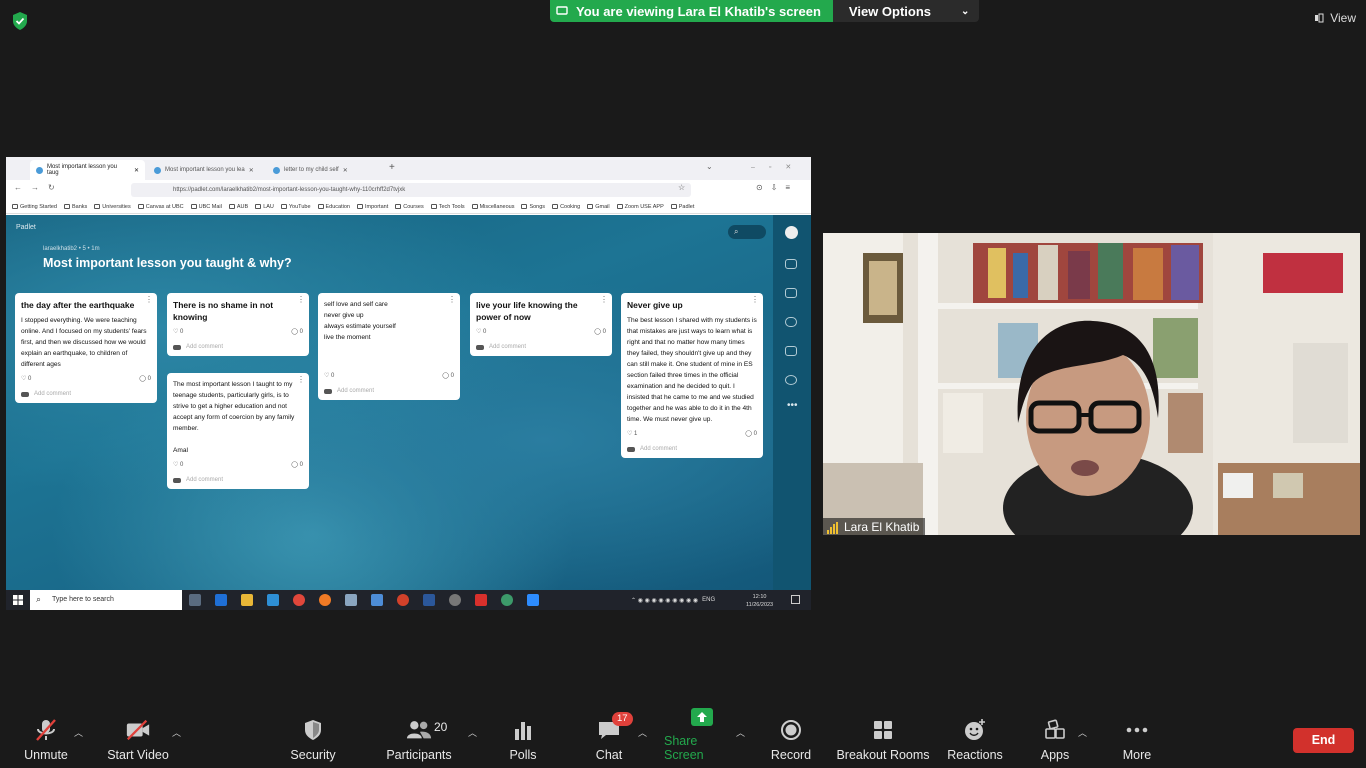 The image size is (1366, 768). Describe the element at coordinates (640, 207) in the screenshot. I see `bookmark-item: Zoom USE APP` at that location.